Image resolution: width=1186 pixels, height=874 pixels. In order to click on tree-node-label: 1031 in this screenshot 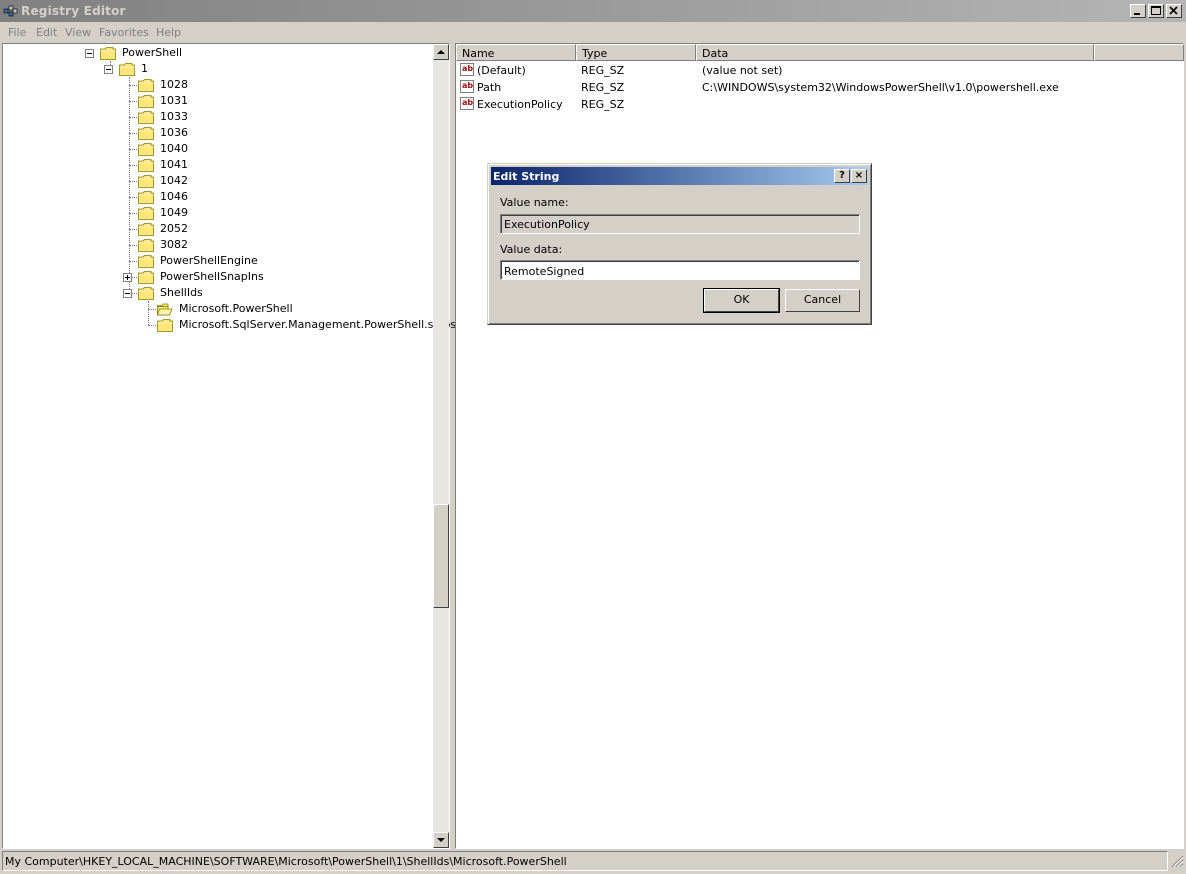, I will do `click(174, 100)`.